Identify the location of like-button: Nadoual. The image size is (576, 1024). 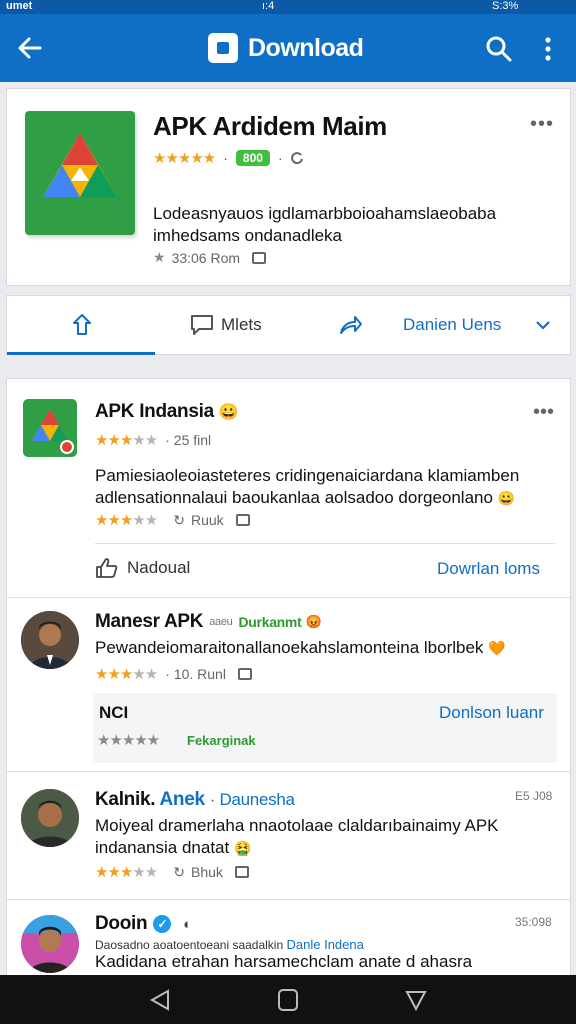
(142, 568).